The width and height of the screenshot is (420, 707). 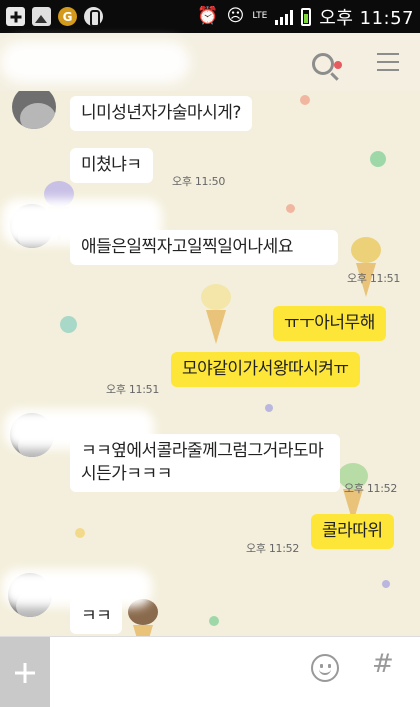 What do you see at coordinates (161, 113) in the screenshot?
I see `message-bubble-incoming: 니미성년자가술마시게?` at bounding box center [161, 113].